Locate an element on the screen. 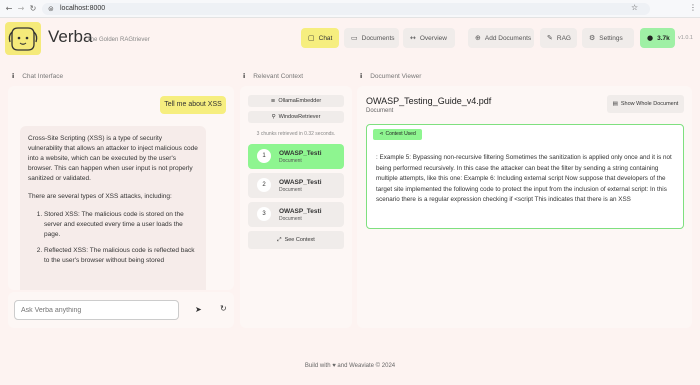  send-icon: ➤ is located at coordinates (198, 309).